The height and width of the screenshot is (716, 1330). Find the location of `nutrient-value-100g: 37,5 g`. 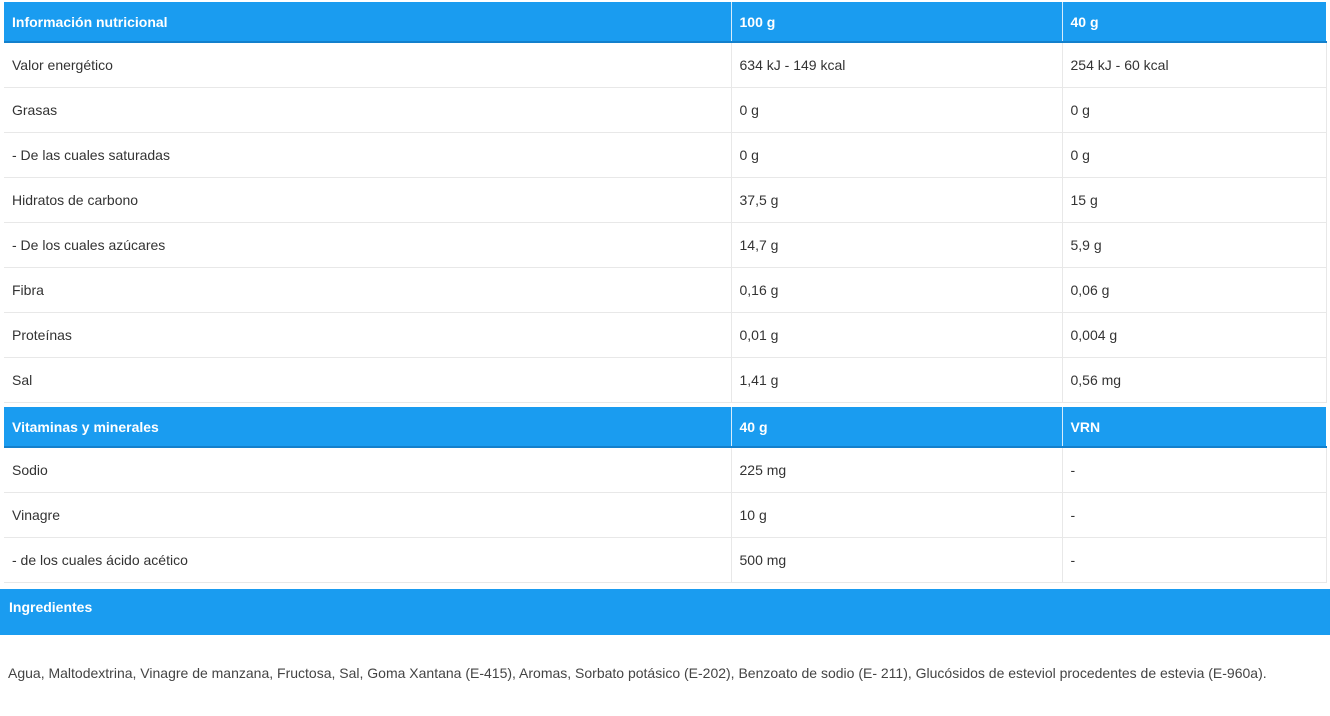

nutrient-value-100g: 37,5 g is located at coordinates (896, 199).